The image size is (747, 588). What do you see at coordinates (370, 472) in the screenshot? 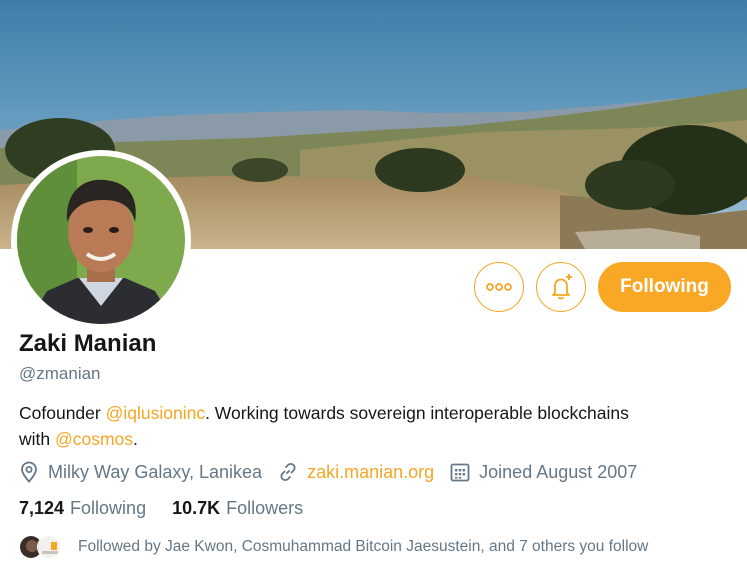
I see `website-link: zaki.manian.org` at bounding box center [370, 472].